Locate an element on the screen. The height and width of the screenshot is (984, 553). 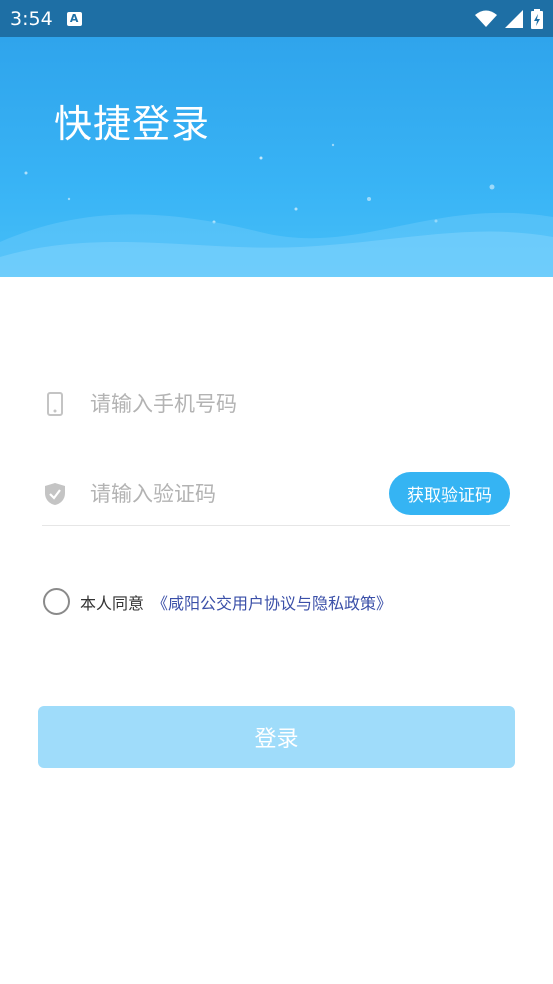
signal-icon is located at coordinates (514, 18).